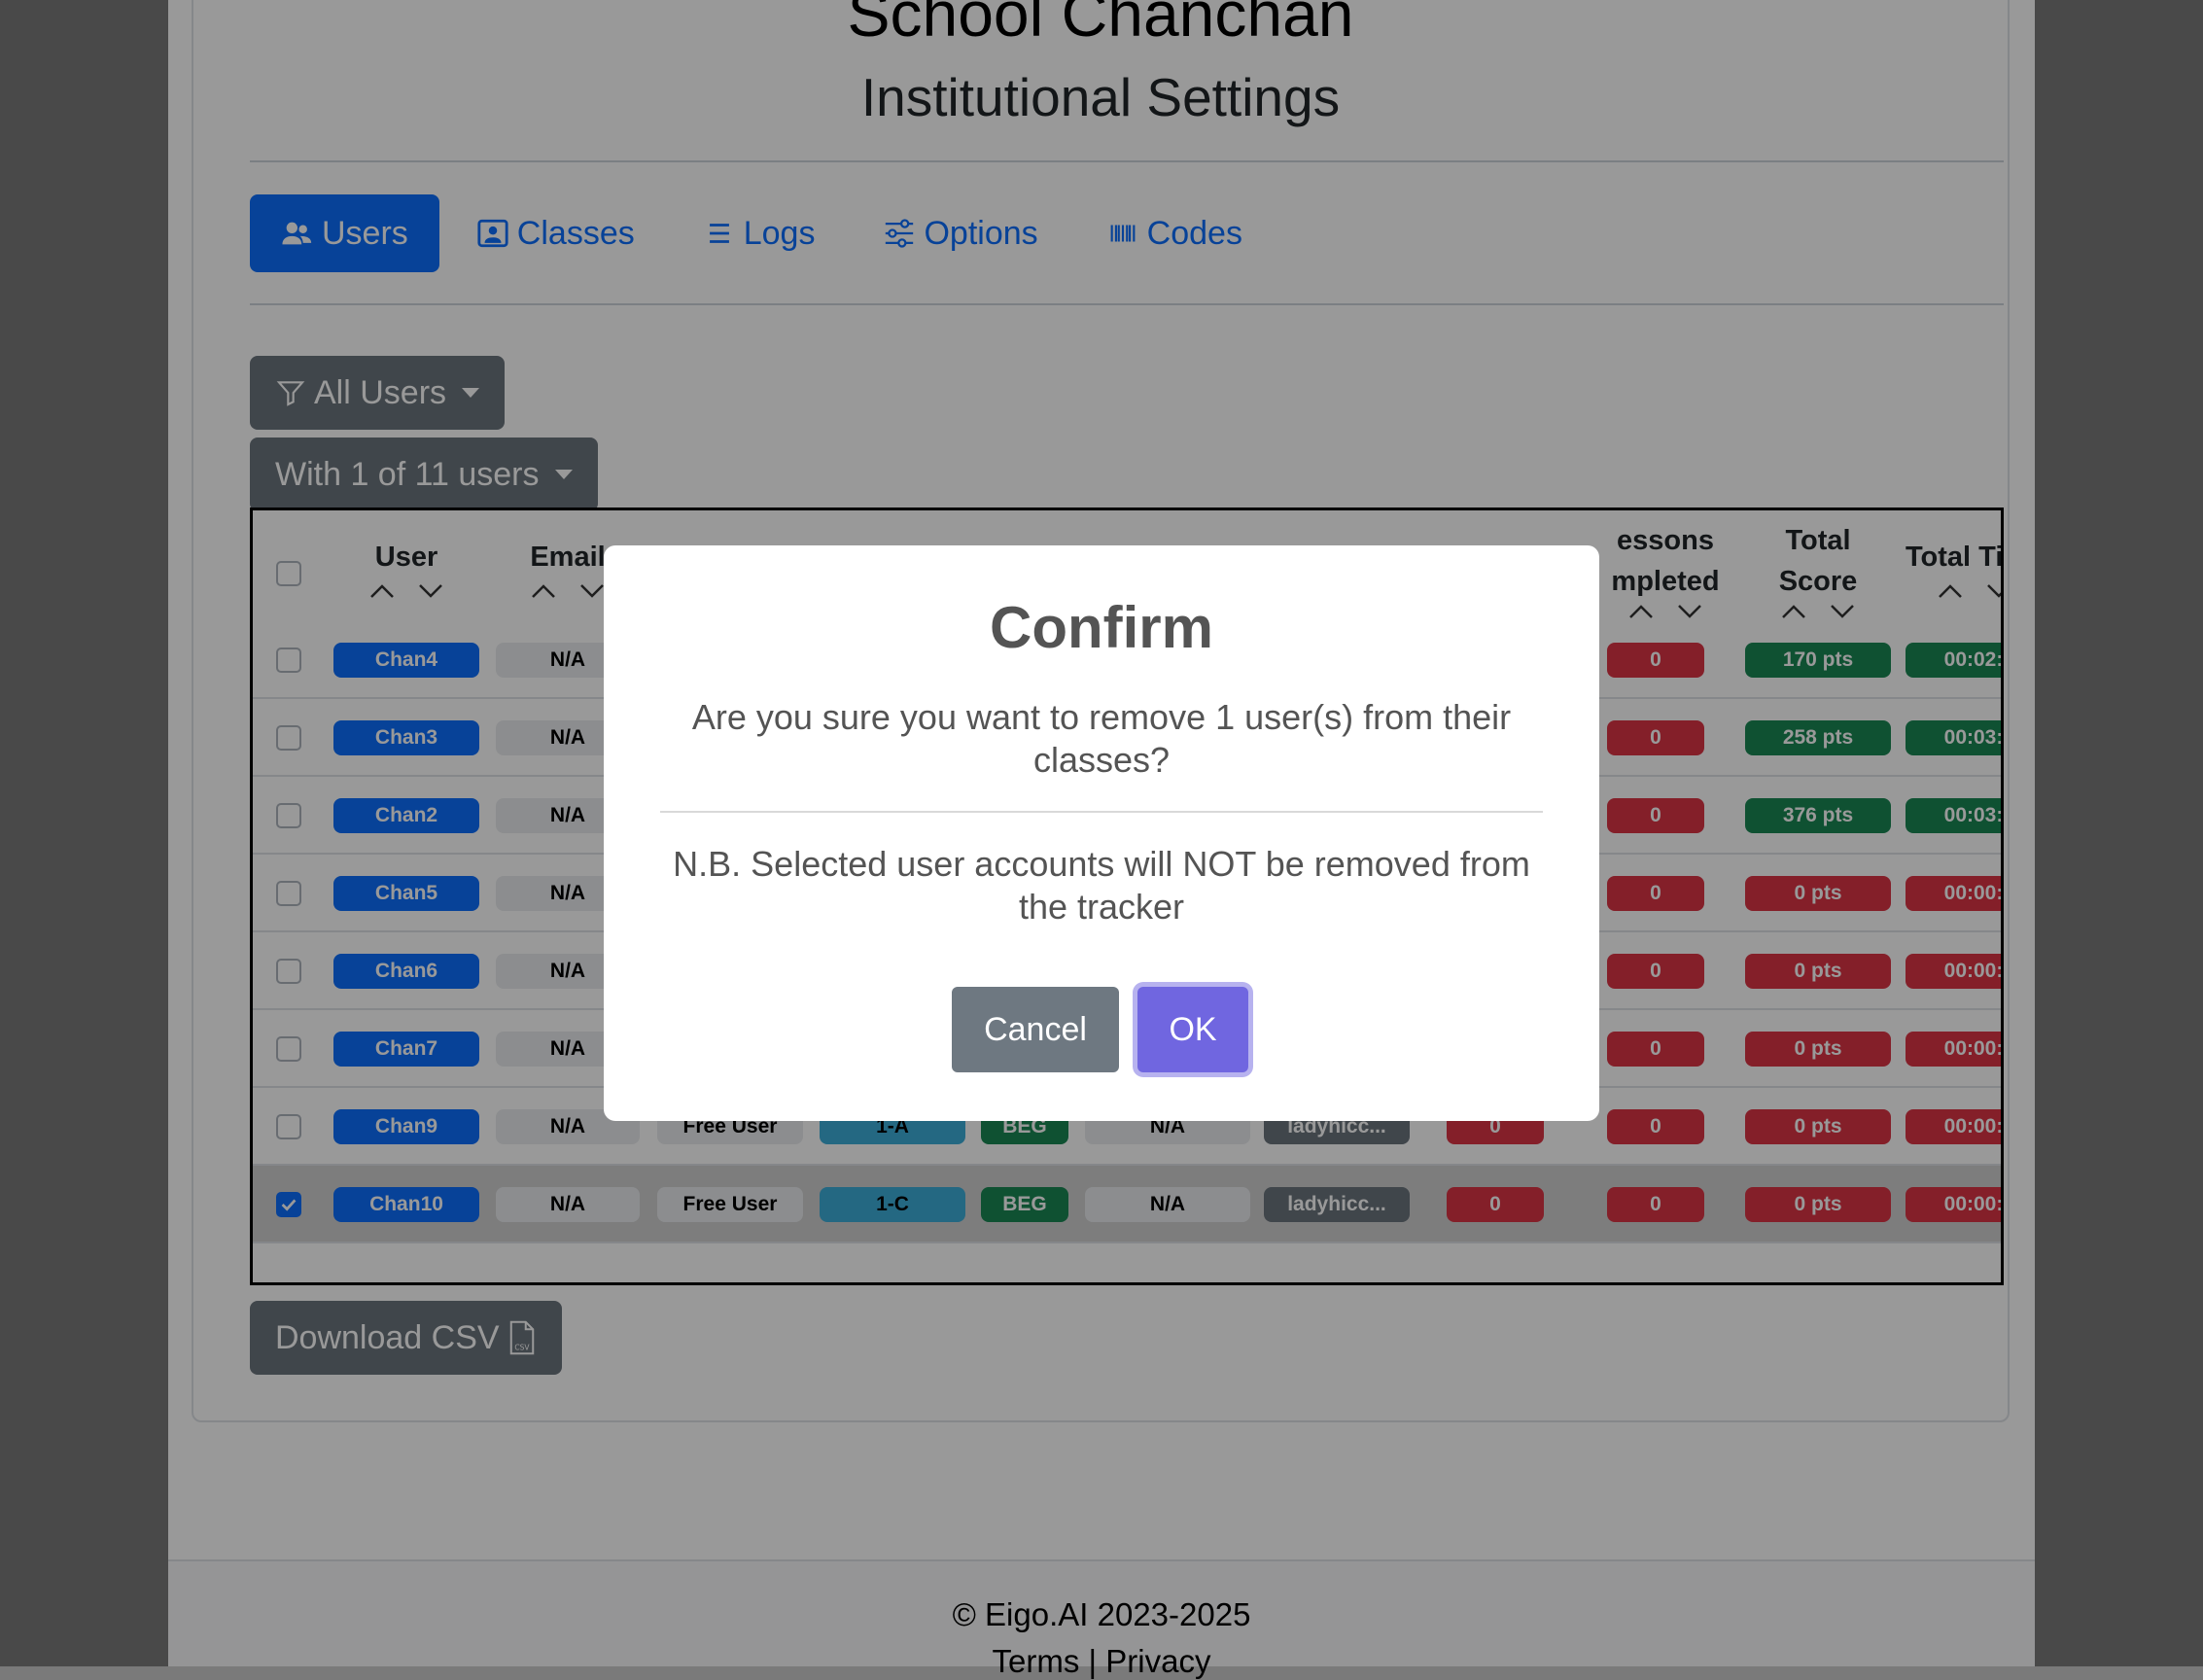 The image size is (2203, 1680). Describe the element at coordinates (1101, 627) in the screenshot. I see `dialog-title: Confirm` at that location.